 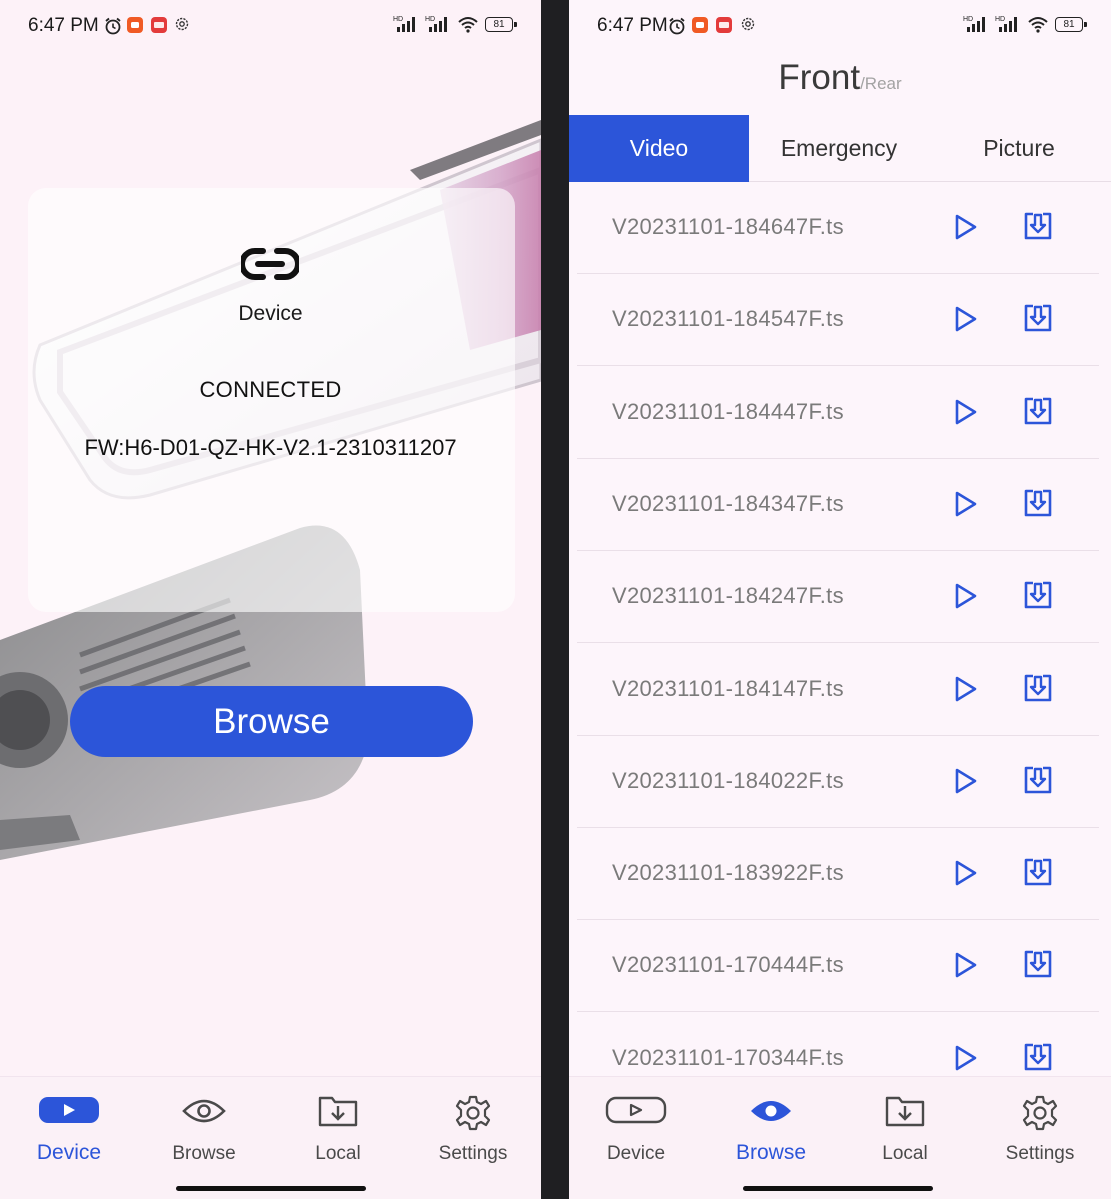 I want to click on file-row: V20231101-184247F.ts, so click(x=838, y=597).